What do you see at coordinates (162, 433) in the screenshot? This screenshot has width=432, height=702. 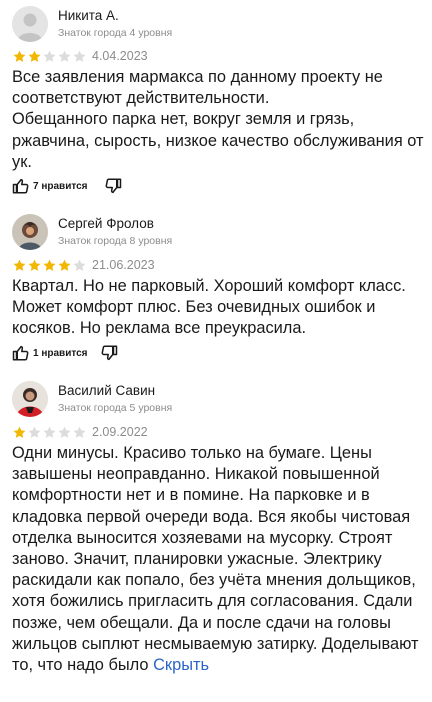 I see `rating-row: 2.09.2022` at bounding box center [162, 433].